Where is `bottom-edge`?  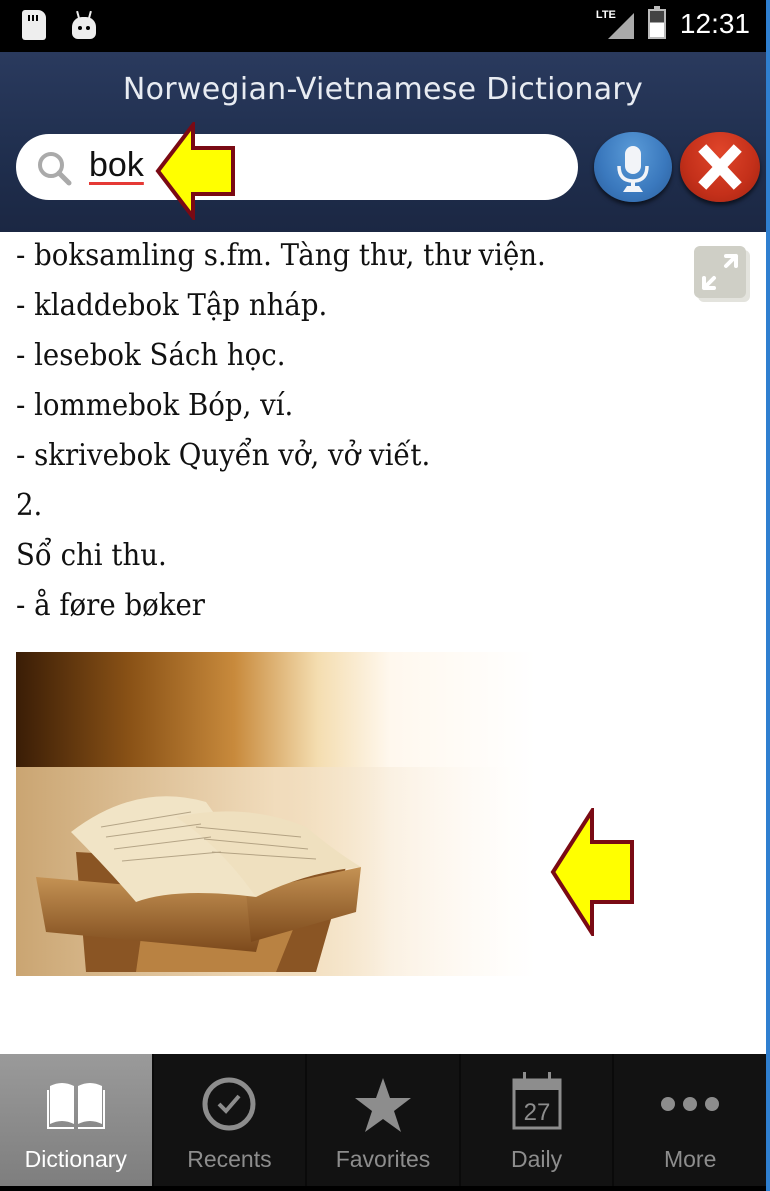
bottom-edge is located at coordinates (385, 1188).